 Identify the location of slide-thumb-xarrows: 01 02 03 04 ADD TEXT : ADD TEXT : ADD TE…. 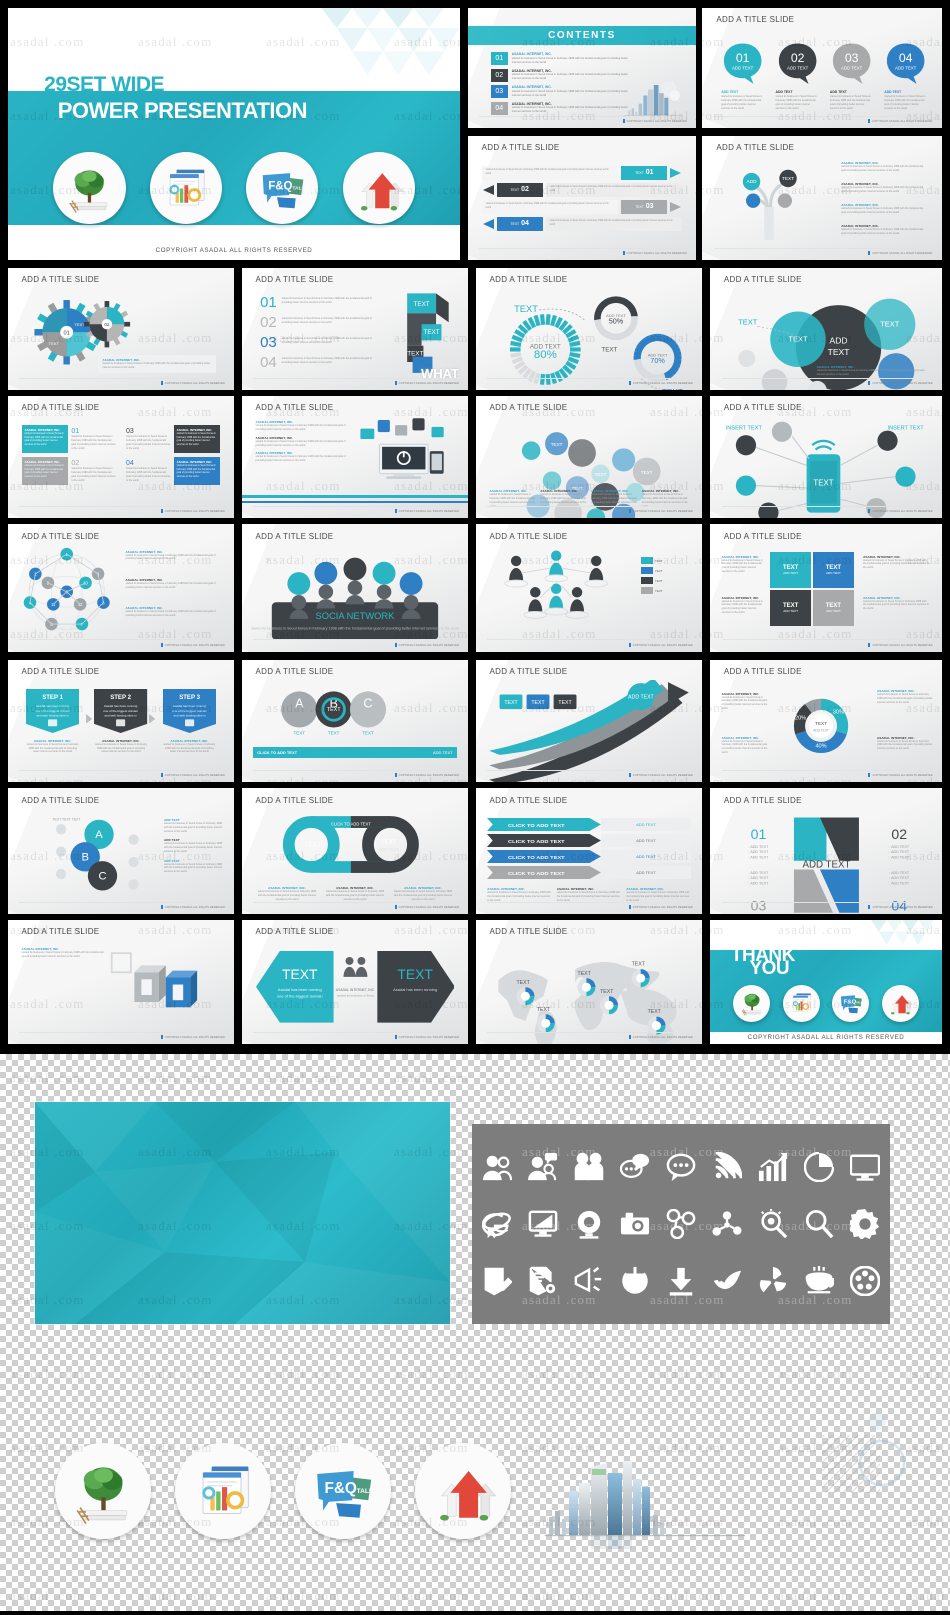
(826, 851).